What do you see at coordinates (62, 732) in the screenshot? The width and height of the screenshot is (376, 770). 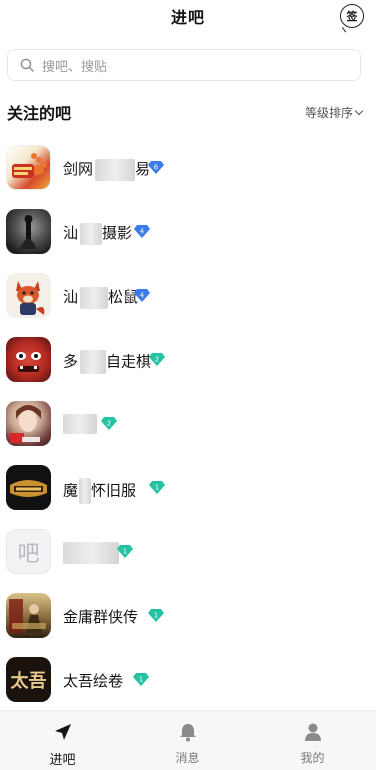 I see `send-icon` at bounding box center [62, 732].